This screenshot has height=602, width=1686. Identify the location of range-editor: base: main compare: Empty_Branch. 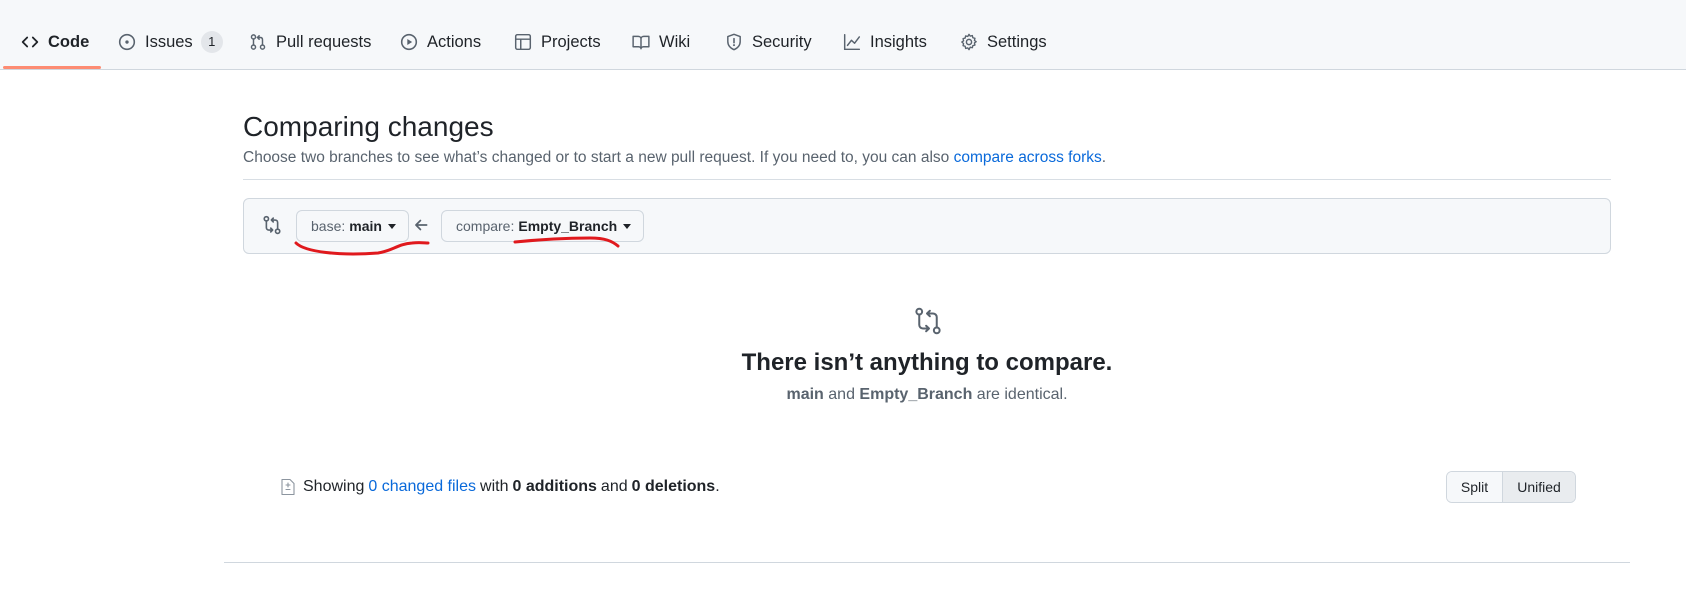
(927, 226).